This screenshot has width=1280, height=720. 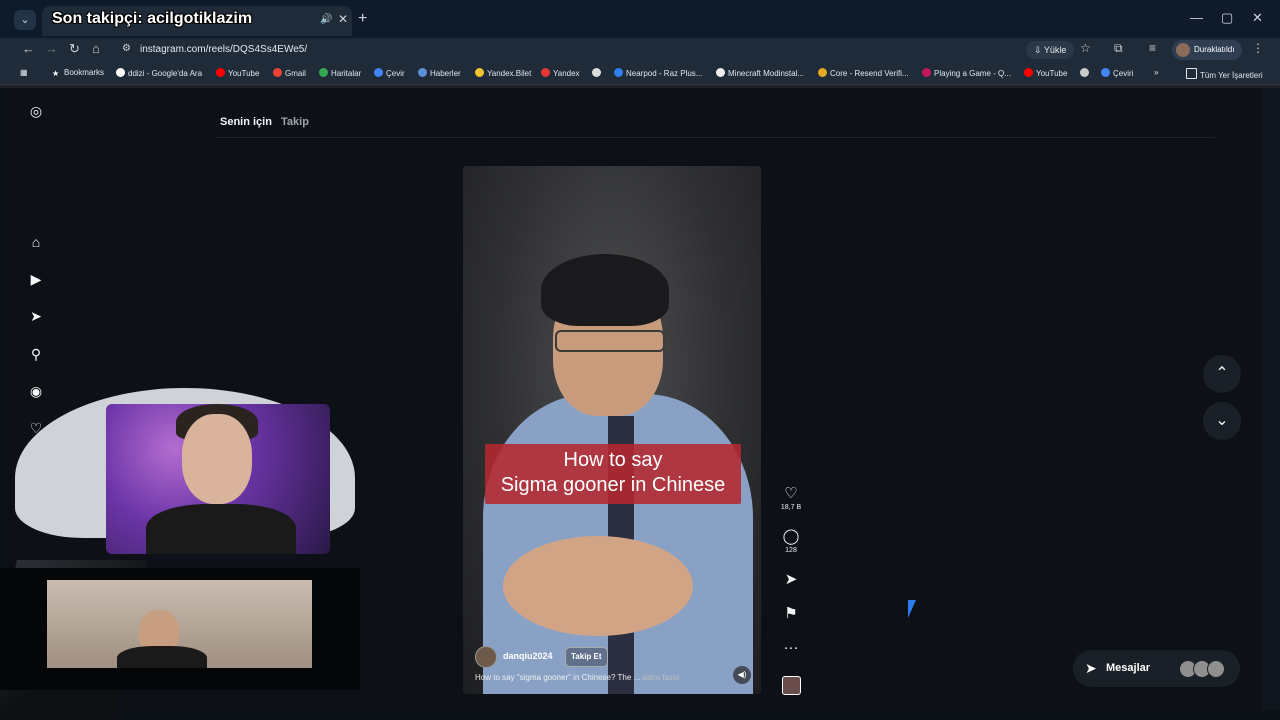 What do you see at coordinates (791, 507) in the screenshot?
I see `like-count: 18,7 B` at bounding box center [791, 507].